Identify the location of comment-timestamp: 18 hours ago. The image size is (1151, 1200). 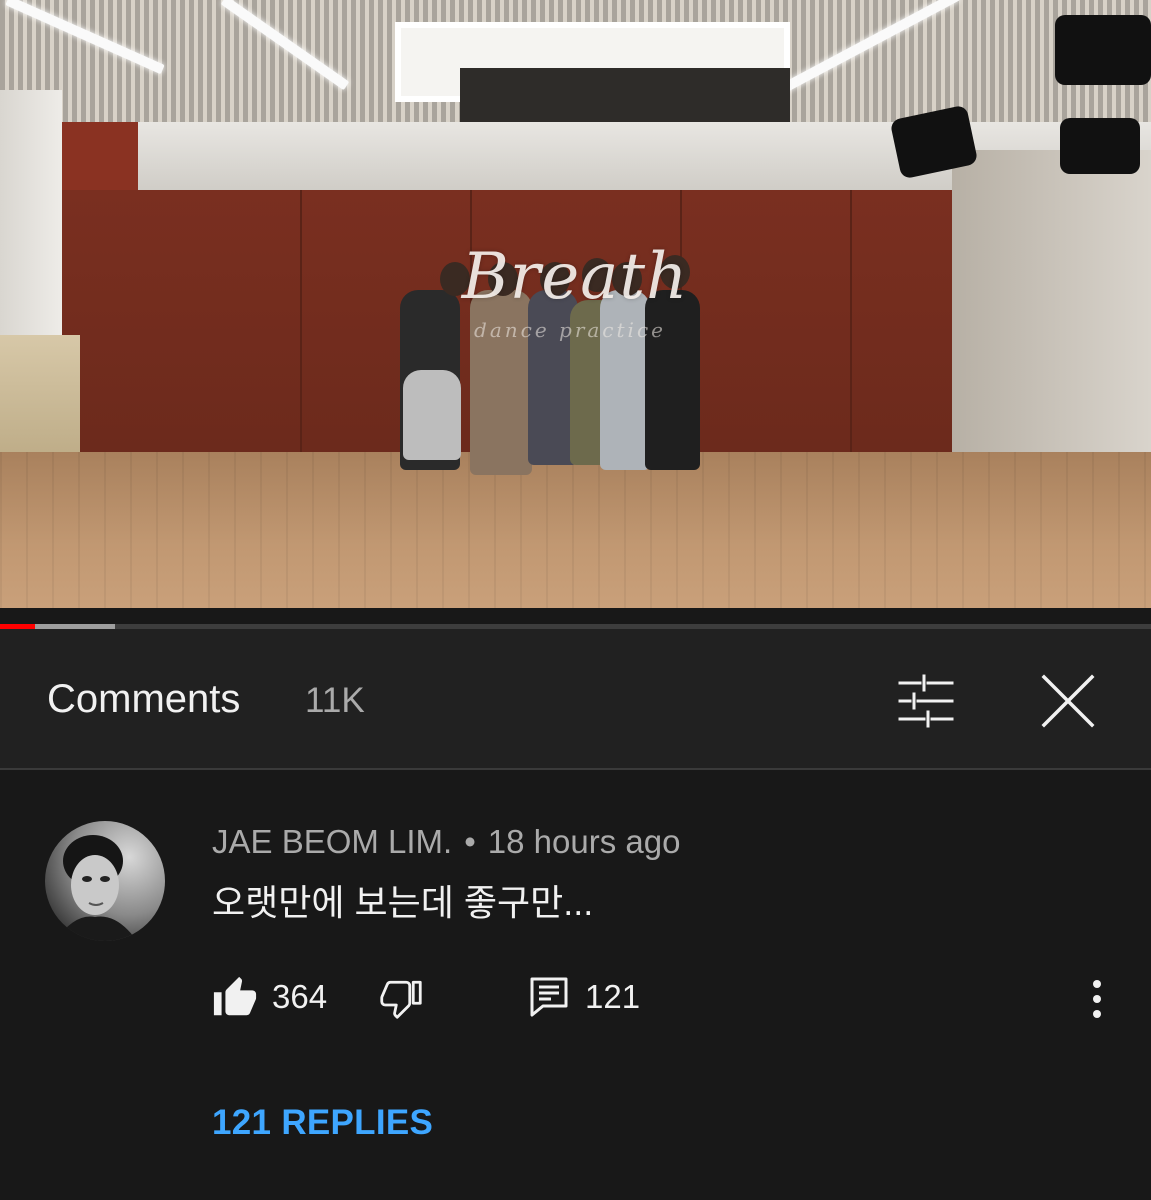
(584, 841).